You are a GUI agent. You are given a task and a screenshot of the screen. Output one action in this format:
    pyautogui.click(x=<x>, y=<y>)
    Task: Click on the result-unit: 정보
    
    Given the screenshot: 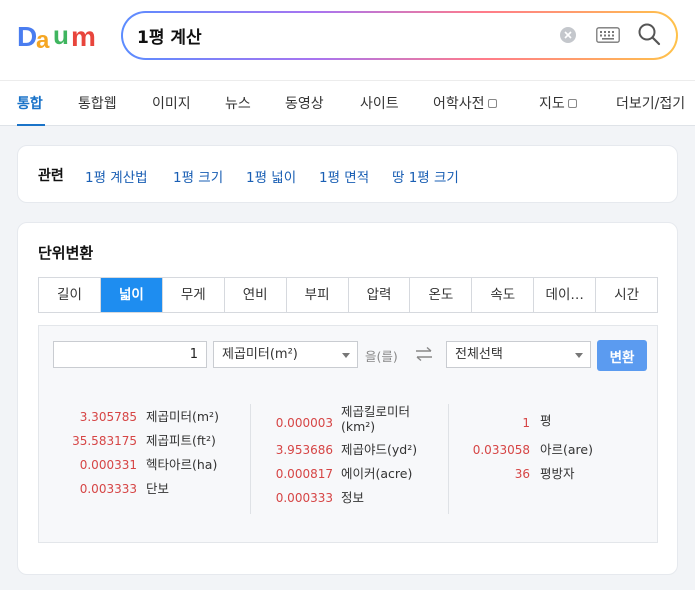 What is the action you would take?
    pyautogui.click(x=353, y=497)
    